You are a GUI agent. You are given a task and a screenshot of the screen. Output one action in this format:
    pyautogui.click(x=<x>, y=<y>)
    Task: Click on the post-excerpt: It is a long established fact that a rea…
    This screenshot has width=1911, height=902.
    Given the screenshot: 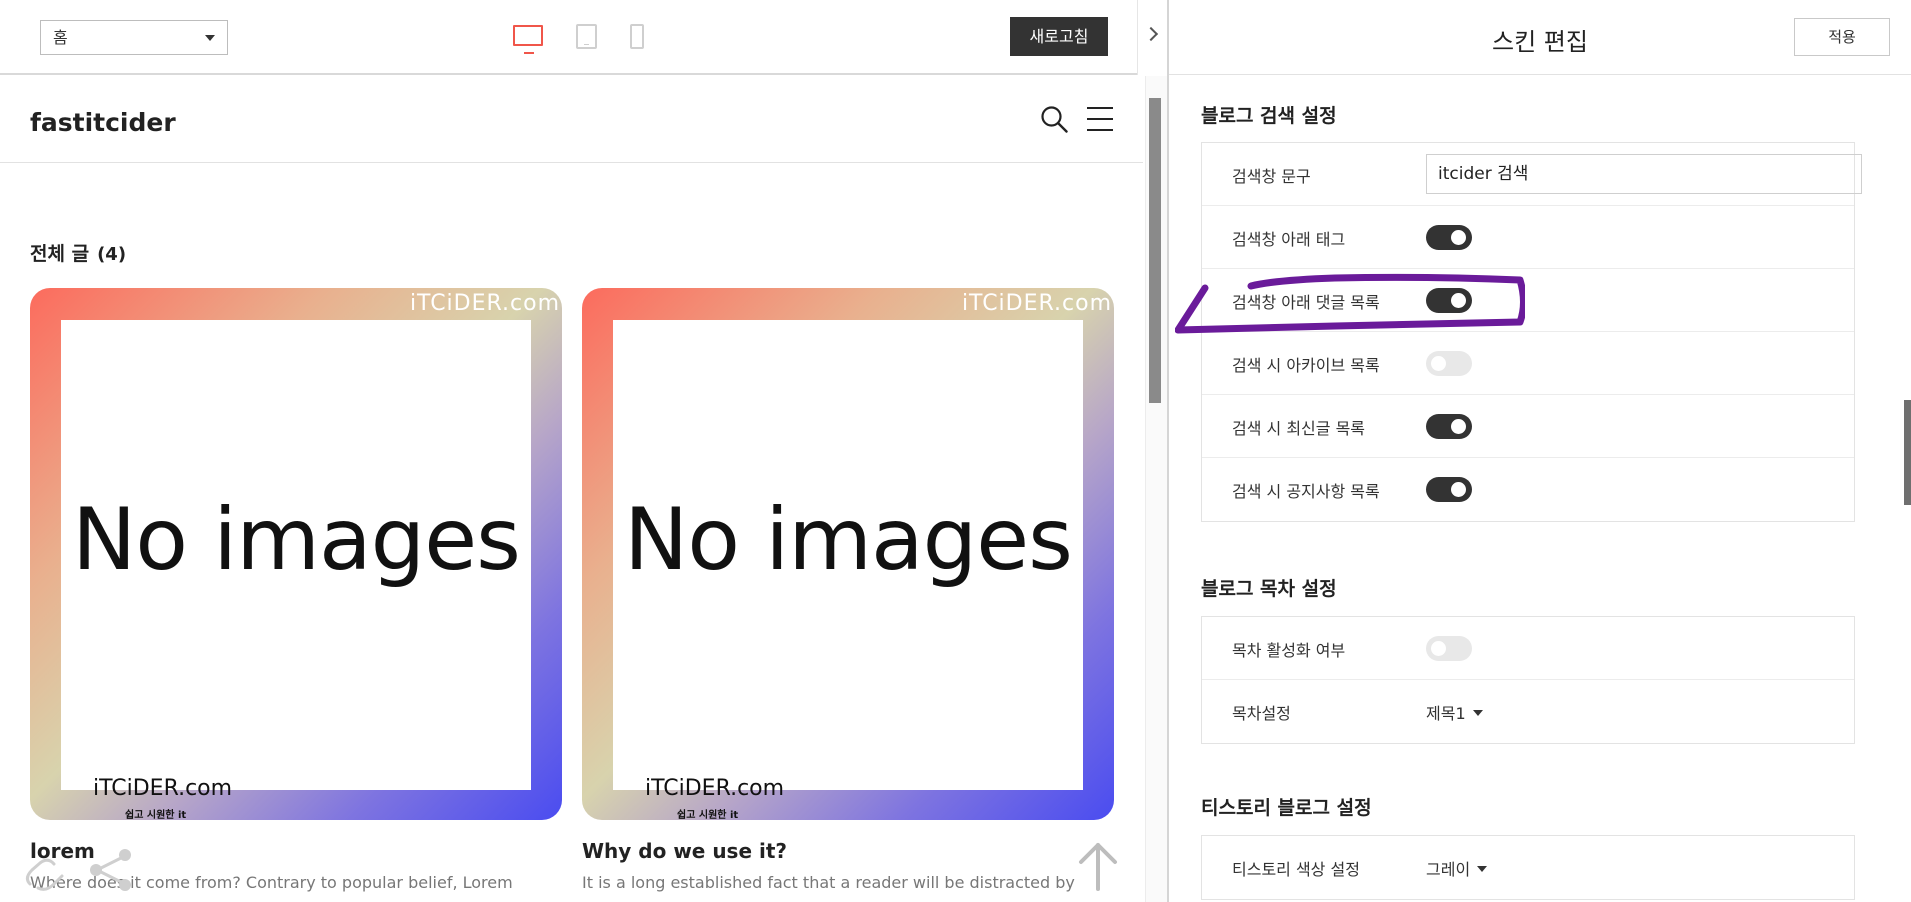 What is the action you would take?
    pyautogui.click(x=828, y=882)
    